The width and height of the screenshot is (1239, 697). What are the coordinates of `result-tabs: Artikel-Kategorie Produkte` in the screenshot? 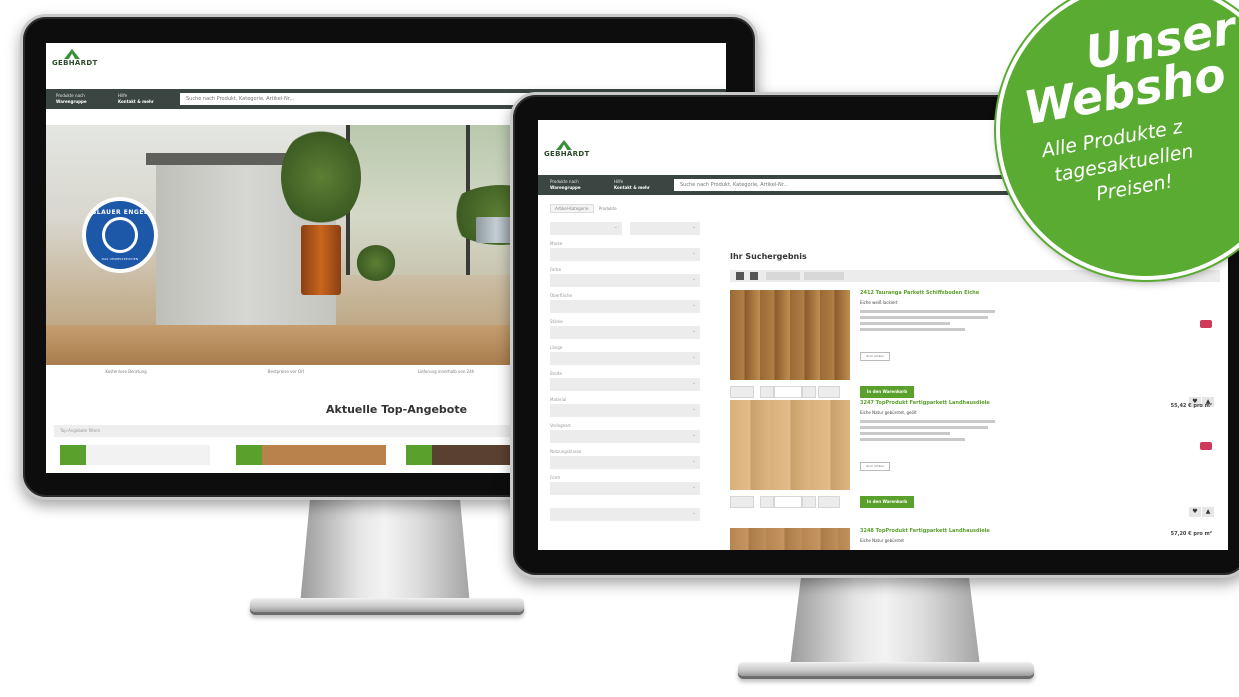 It's located at (585, 208).